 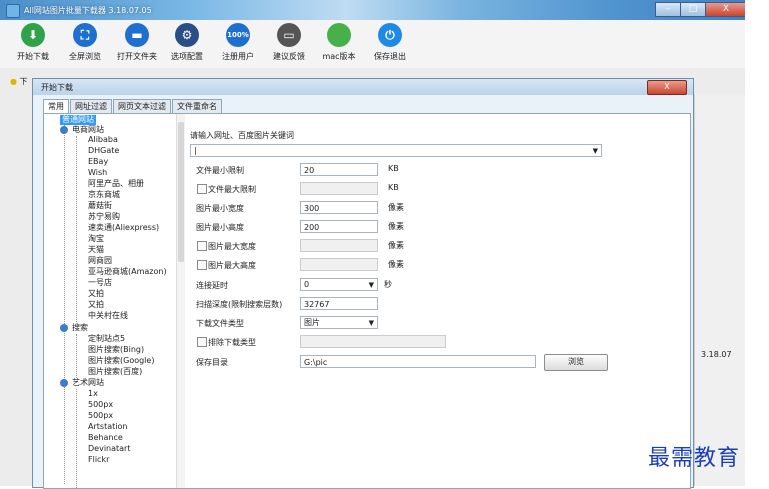 What do you see at coordinates (181, 192) in the screenshot?
I see `scrollbar-thumb` at bounding box center [181, 192].